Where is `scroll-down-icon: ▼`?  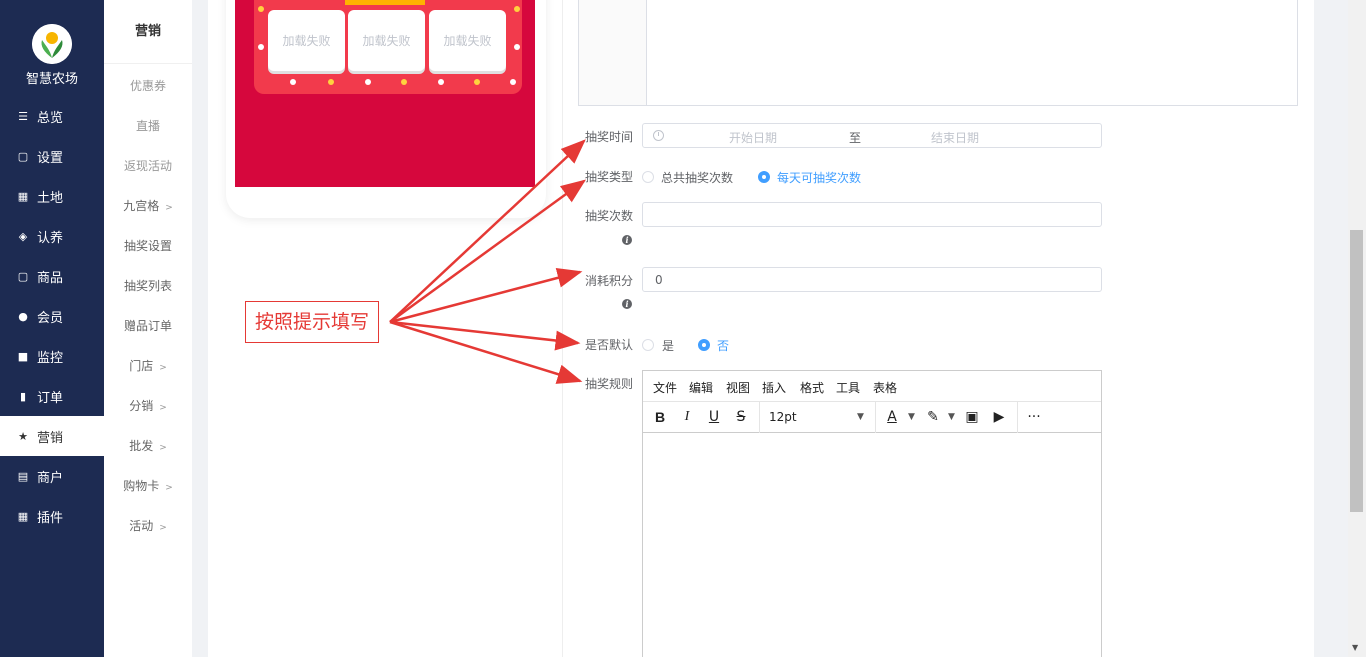 scroll-down-icon: ▼ is located at coordinates (1355, 647).